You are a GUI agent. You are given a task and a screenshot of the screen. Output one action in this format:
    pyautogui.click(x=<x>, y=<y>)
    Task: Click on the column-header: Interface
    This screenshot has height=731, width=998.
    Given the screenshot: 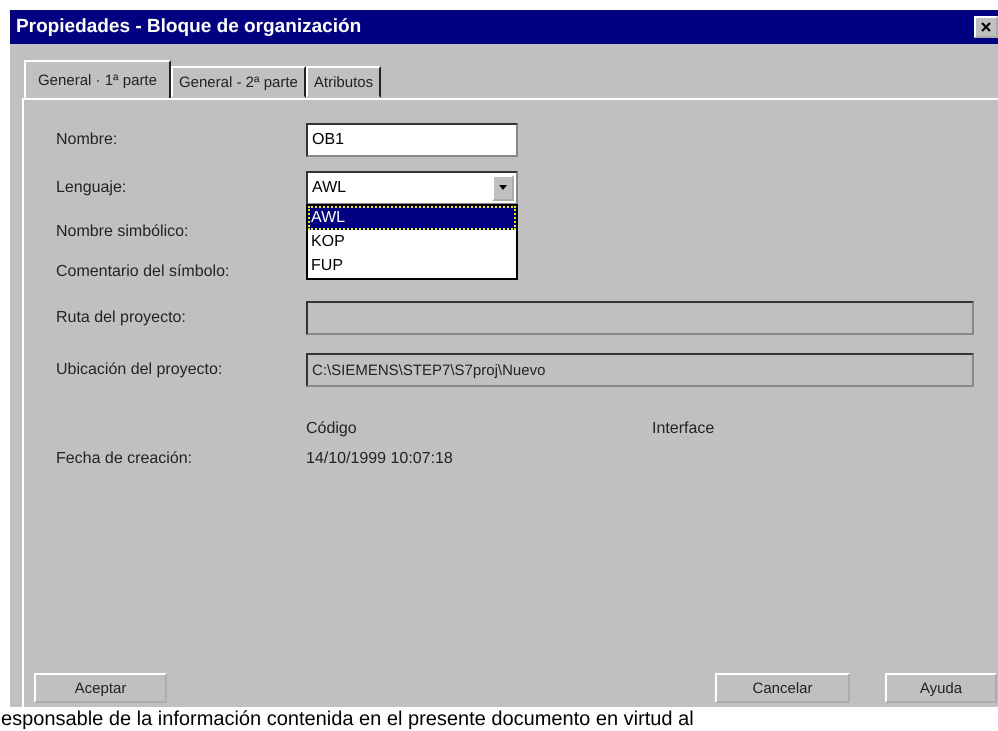 What is the action you would take?
    pyautogui.click(x=684, y=429)
    